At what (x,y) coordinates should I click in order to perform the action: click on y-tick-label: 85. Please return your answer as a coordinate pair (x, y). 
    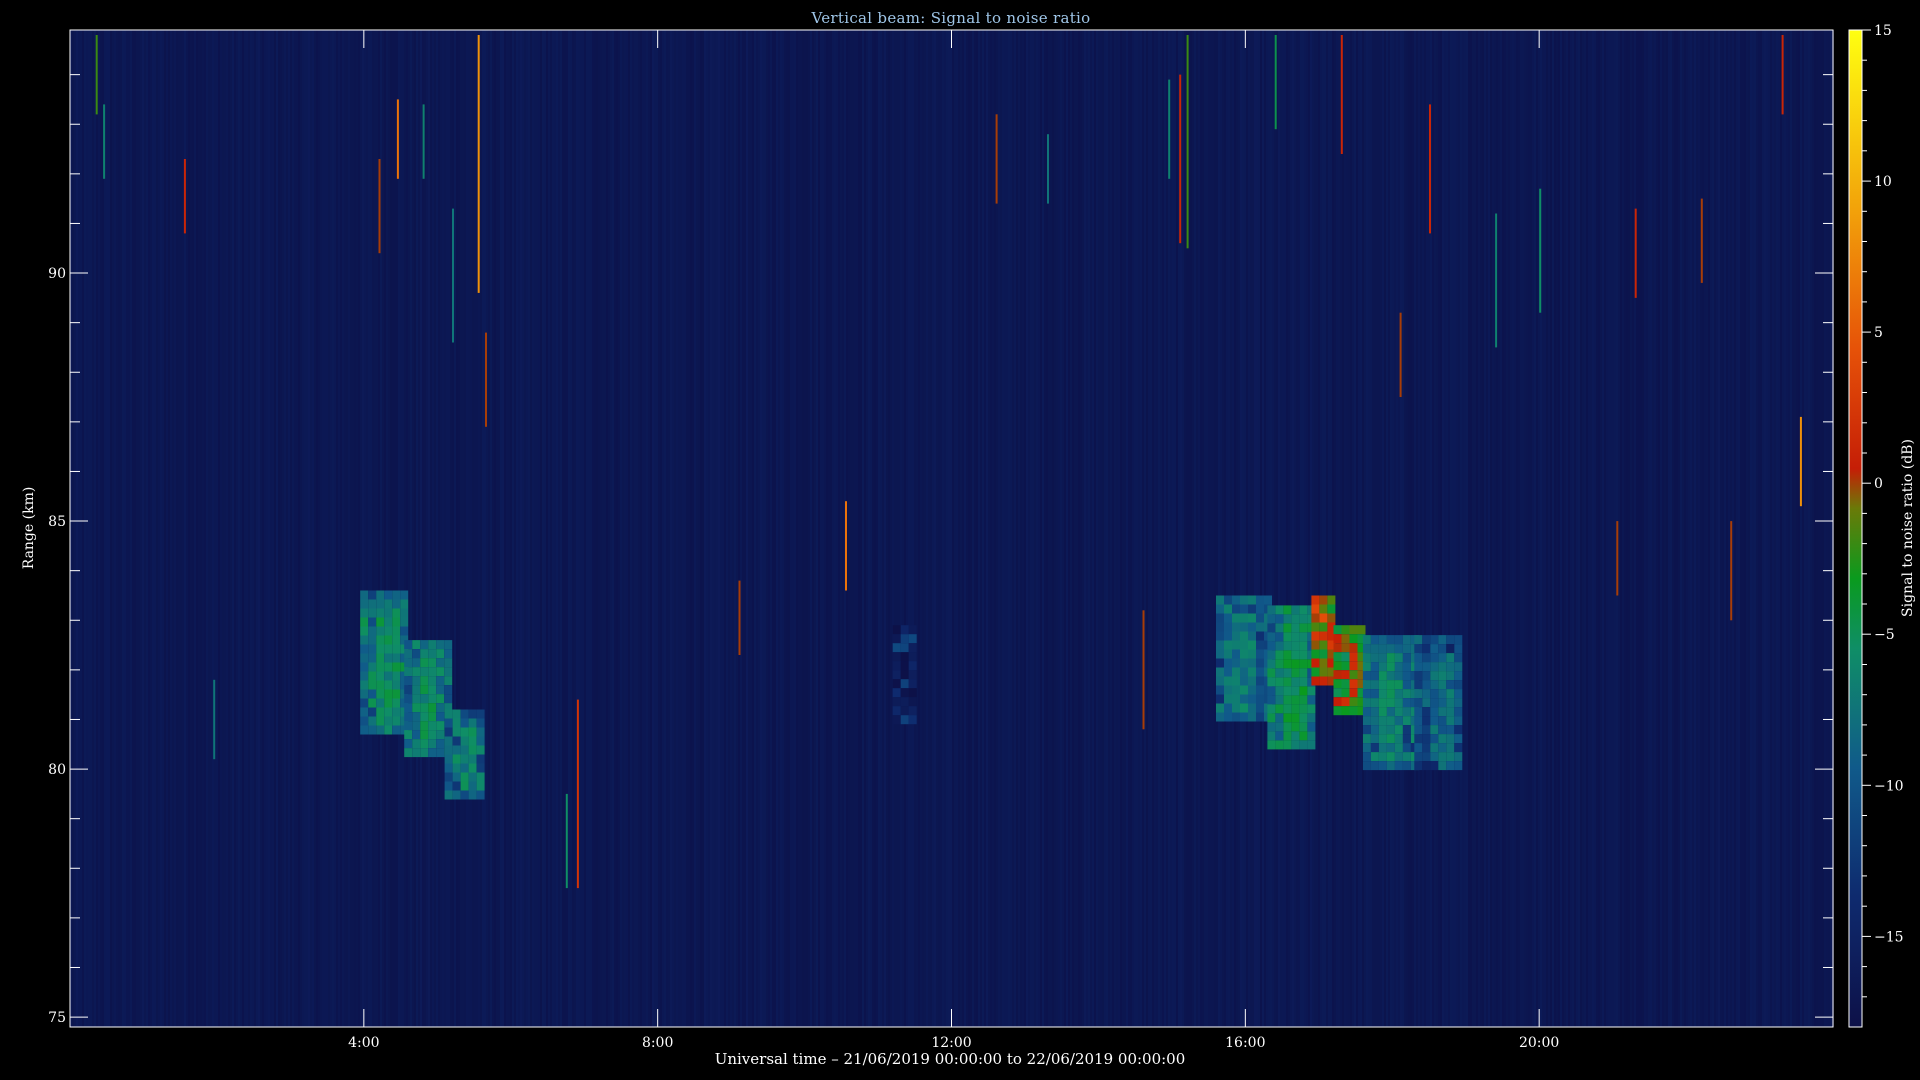
    Looking at the image, I should click on (57, 522).